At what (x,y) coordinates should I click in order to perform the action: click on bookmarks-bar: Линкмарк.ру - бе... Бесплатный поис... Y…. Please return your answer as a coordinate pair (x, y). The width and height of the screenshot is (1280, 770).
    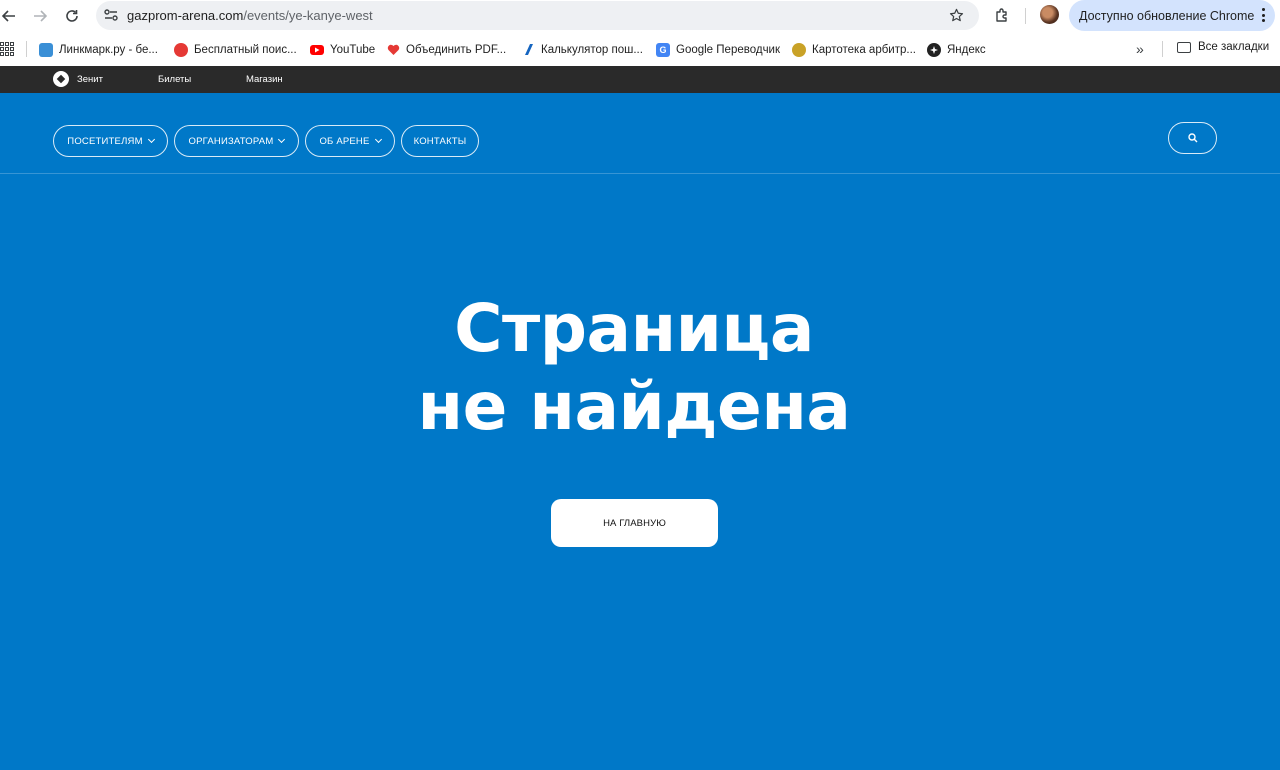
    Looking at the image, I should click on (640, 49).